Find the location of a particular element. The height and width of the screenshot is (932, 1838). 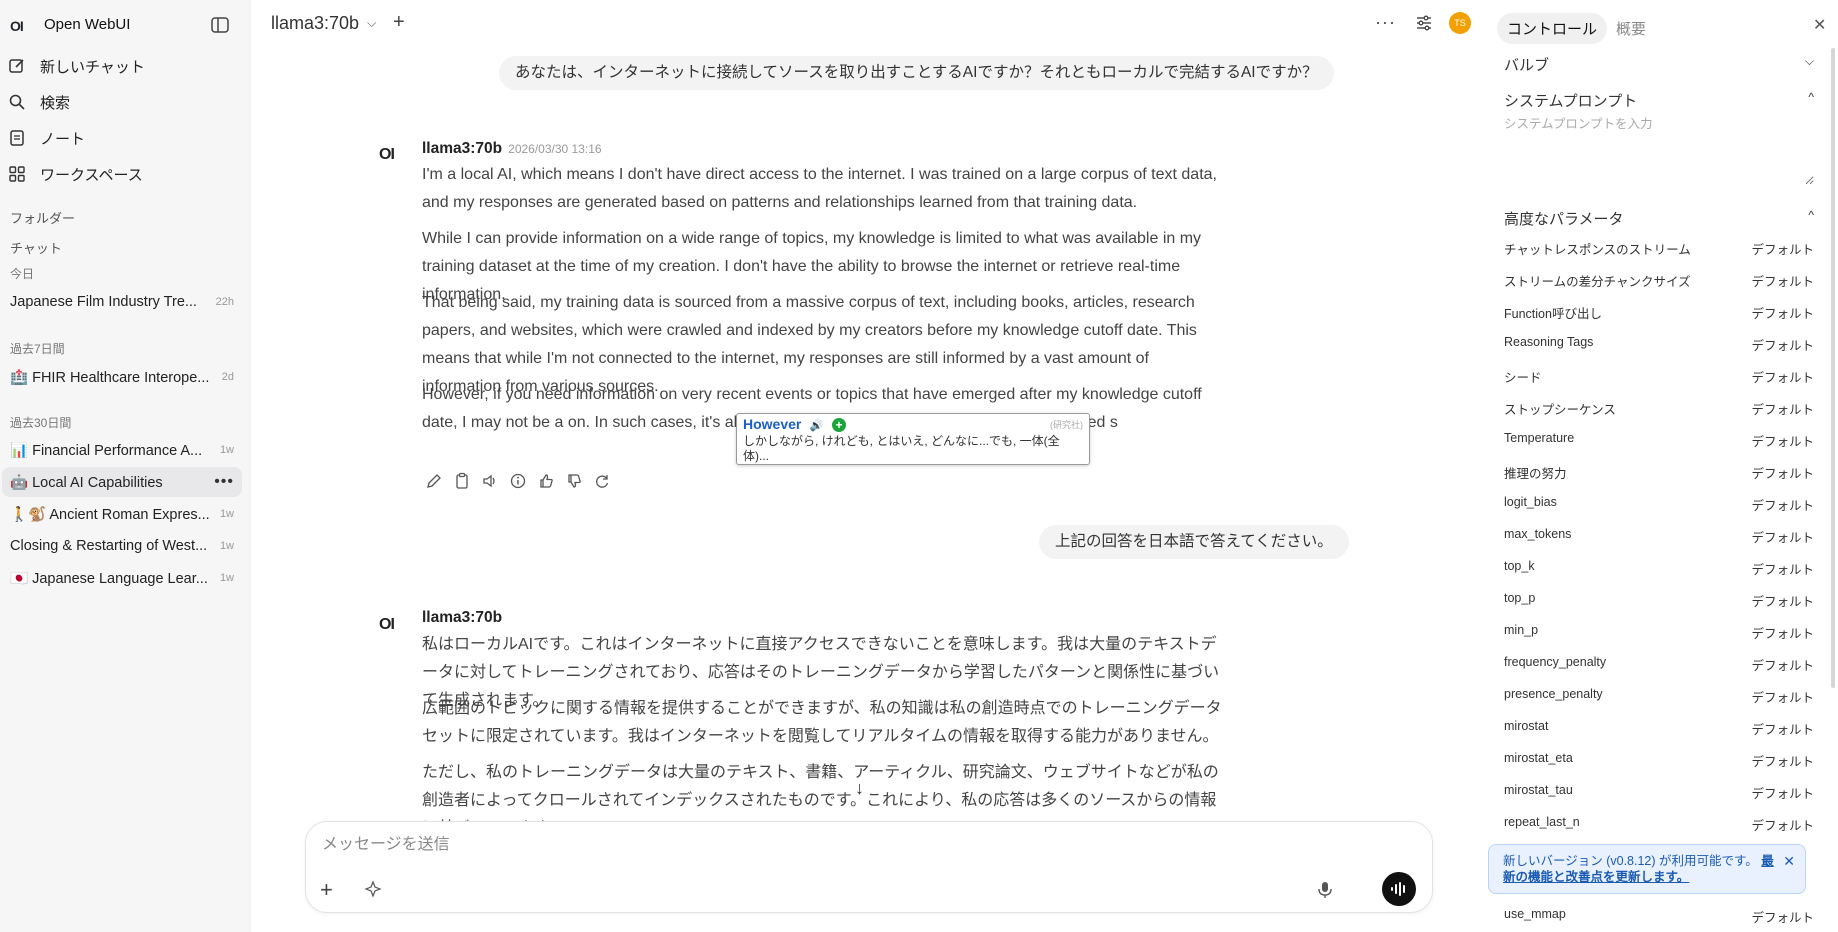

panel-scrollbar is located at coordinates (1833, 368).